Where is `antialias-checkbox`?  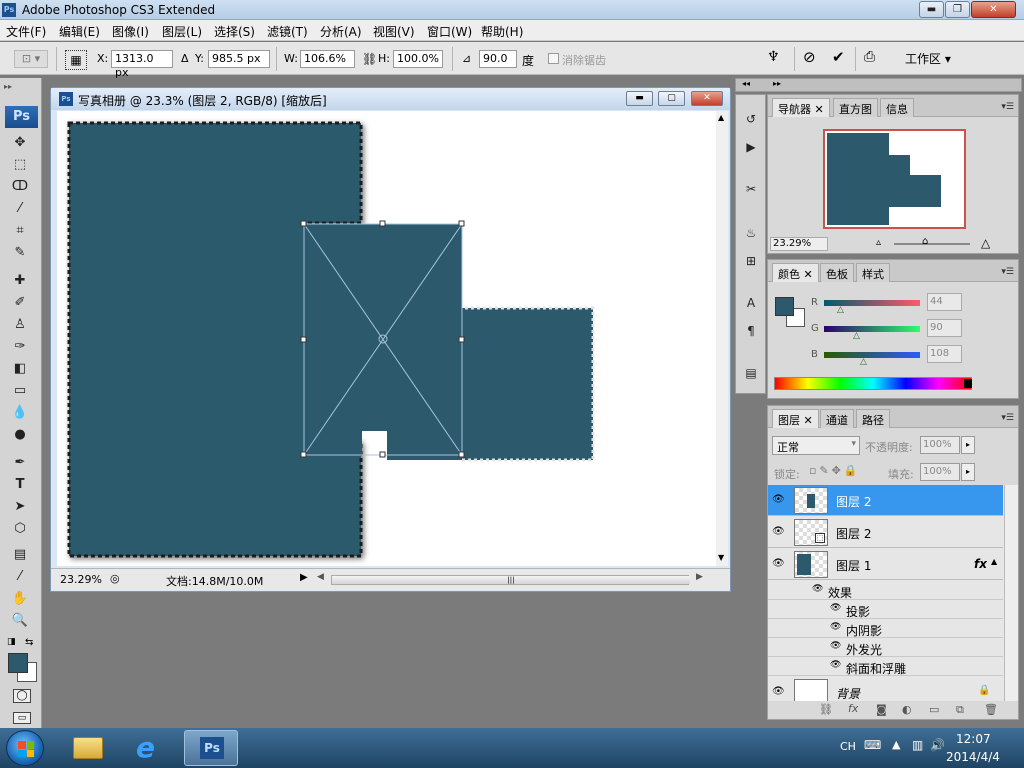 antialias-checkbox is located at coordinates (553, 58).